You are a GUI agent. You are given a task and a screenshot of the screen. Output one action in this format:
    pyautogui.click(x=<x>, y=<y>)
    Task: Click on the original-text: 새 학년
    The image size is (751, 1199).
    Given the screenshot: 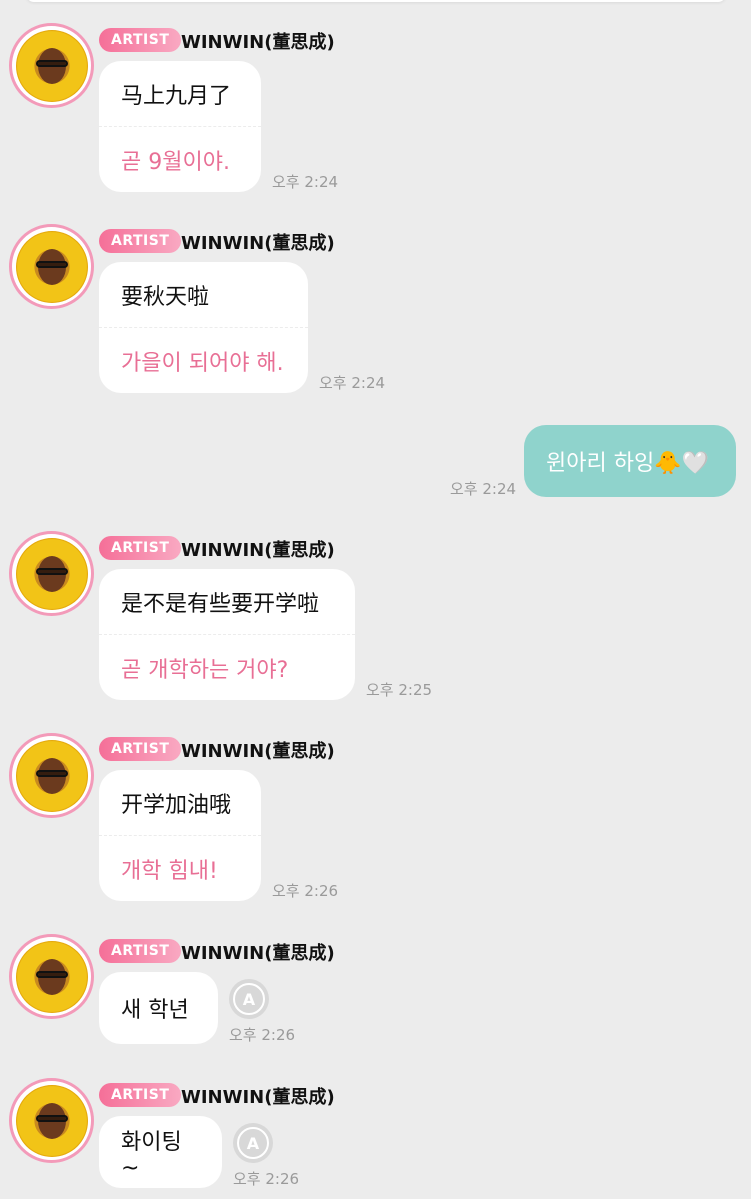 What is the action you would take?
    pyautogui.click(x=155, y=1010)
    